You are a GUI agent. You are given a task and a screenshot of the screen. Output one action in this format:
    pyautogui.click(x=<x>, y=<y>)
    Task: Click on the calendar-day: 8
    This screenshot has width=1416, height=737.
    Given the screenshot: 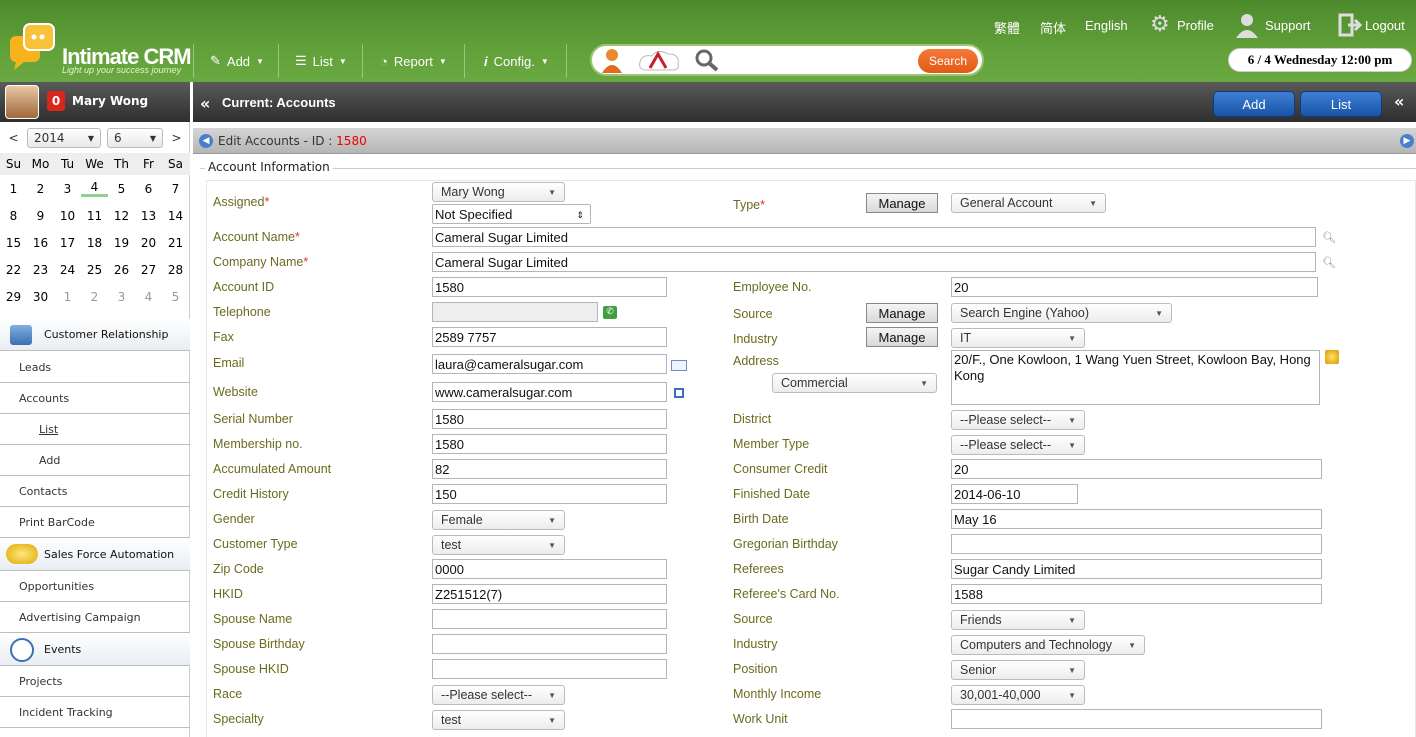 What is the action you would take?
    pyautogui.click(x=13, y=216)
    